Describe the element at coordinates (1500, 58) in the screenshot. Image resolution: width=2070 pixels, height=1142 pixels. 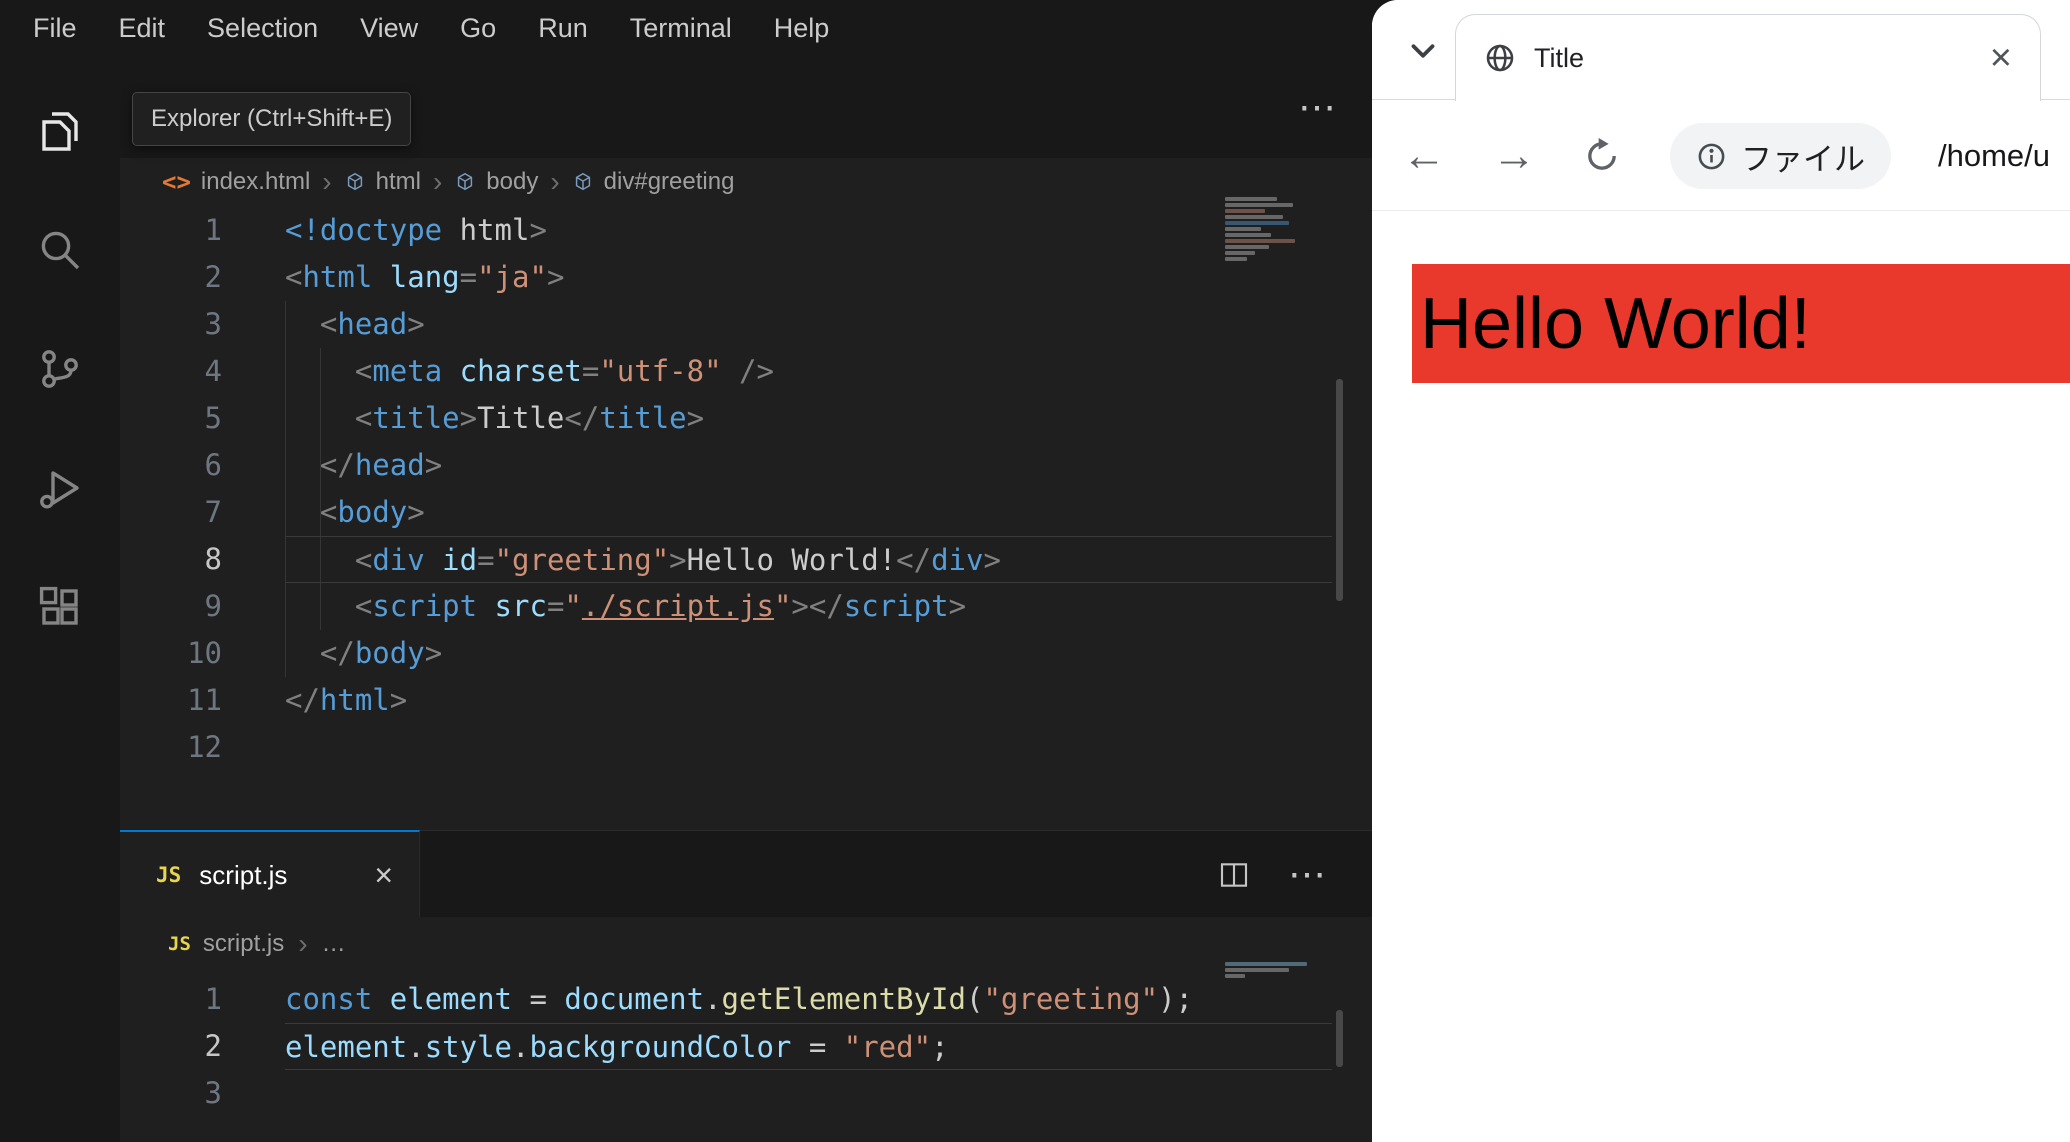
I see `globe-favicon` at that location.